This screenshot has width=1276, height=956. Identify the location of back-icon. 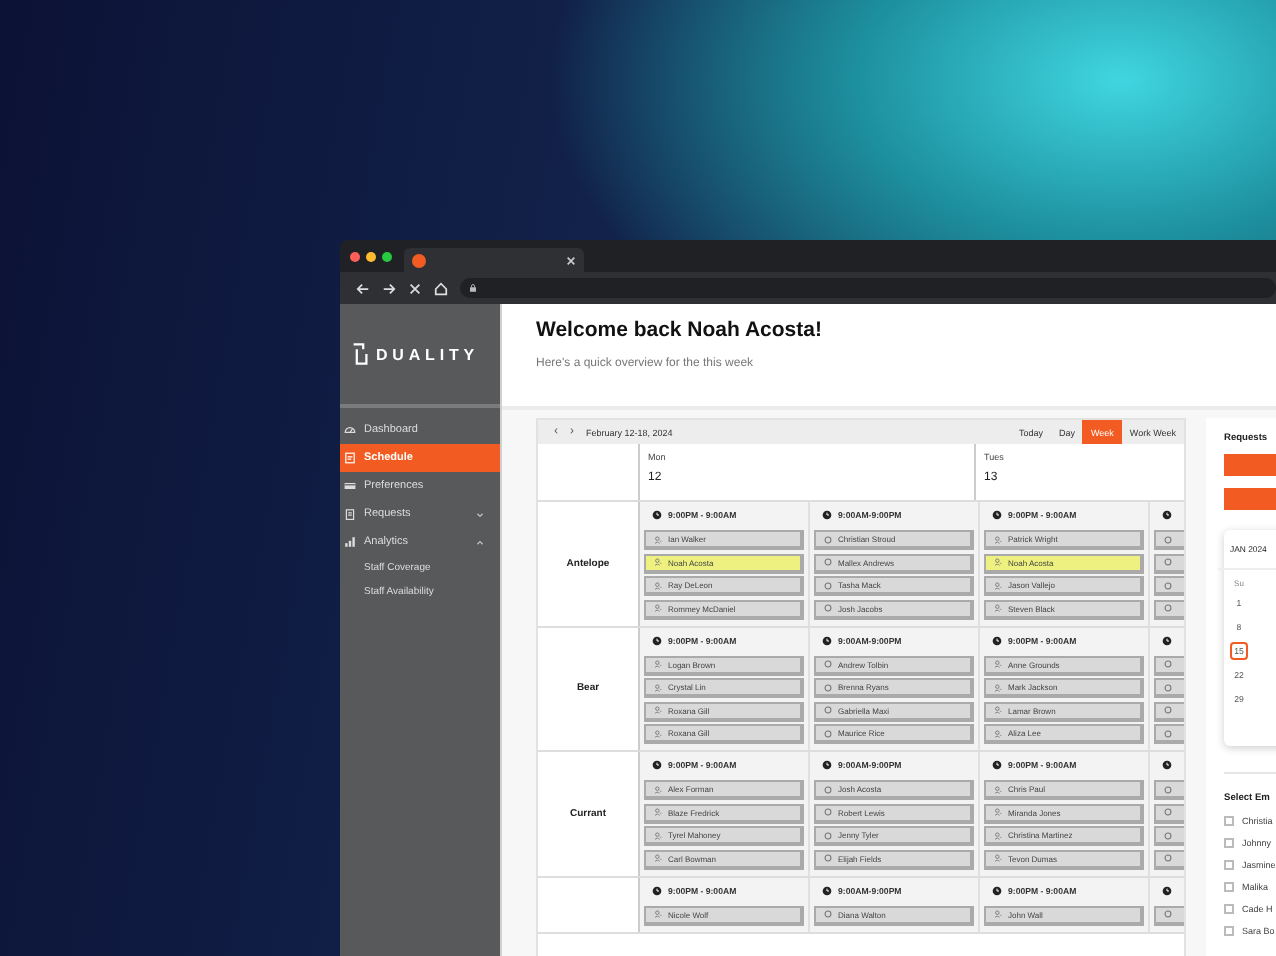
(363, 288).